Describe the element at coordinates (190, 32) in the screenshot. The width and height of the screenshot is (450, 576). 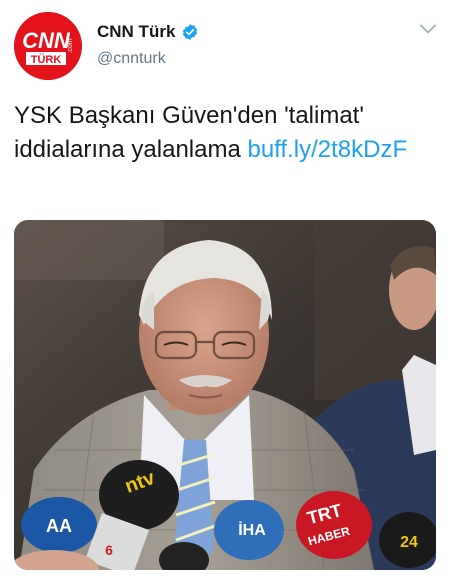
I see `verified-badge-icon` at that location.